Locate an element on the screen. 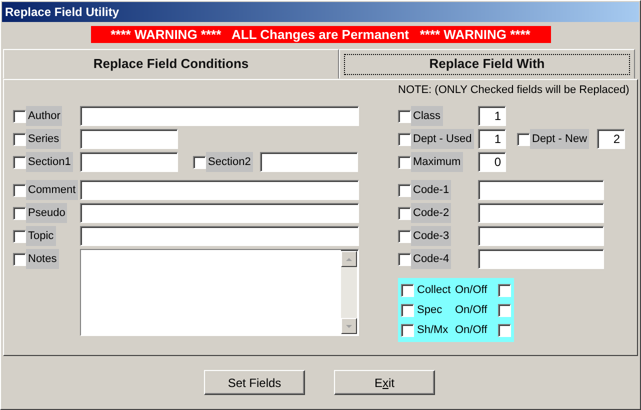 The height and width of the screenshot is (410, 641). notes-field is located at coordinates (219, 292).